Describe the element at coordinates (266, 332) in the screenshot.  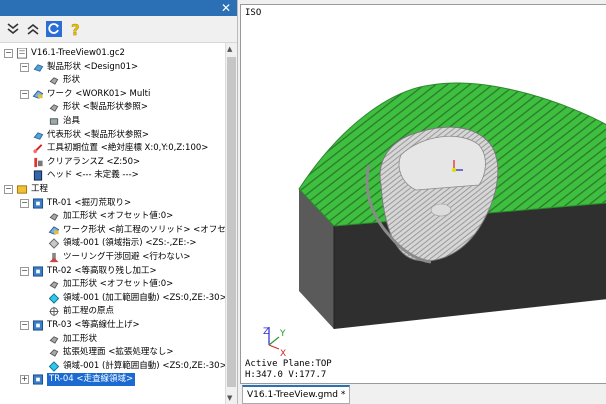
I see `axis-z-label: Z` at that location.